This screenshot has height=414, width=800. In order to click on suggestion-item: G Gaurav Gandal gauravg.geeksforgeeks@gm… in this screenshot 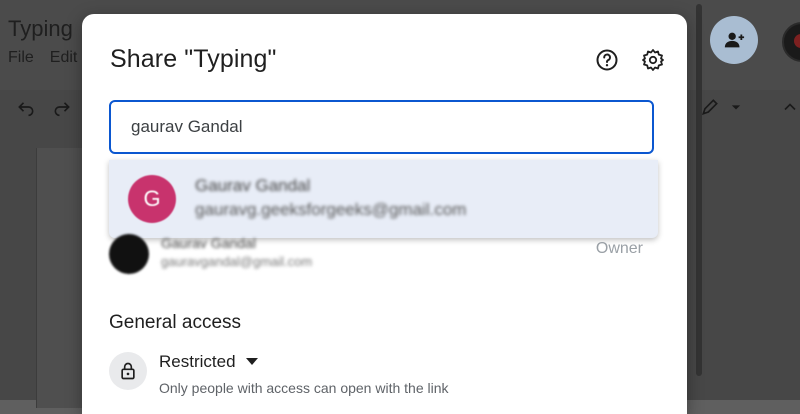, I will do `click(383, 199)`.